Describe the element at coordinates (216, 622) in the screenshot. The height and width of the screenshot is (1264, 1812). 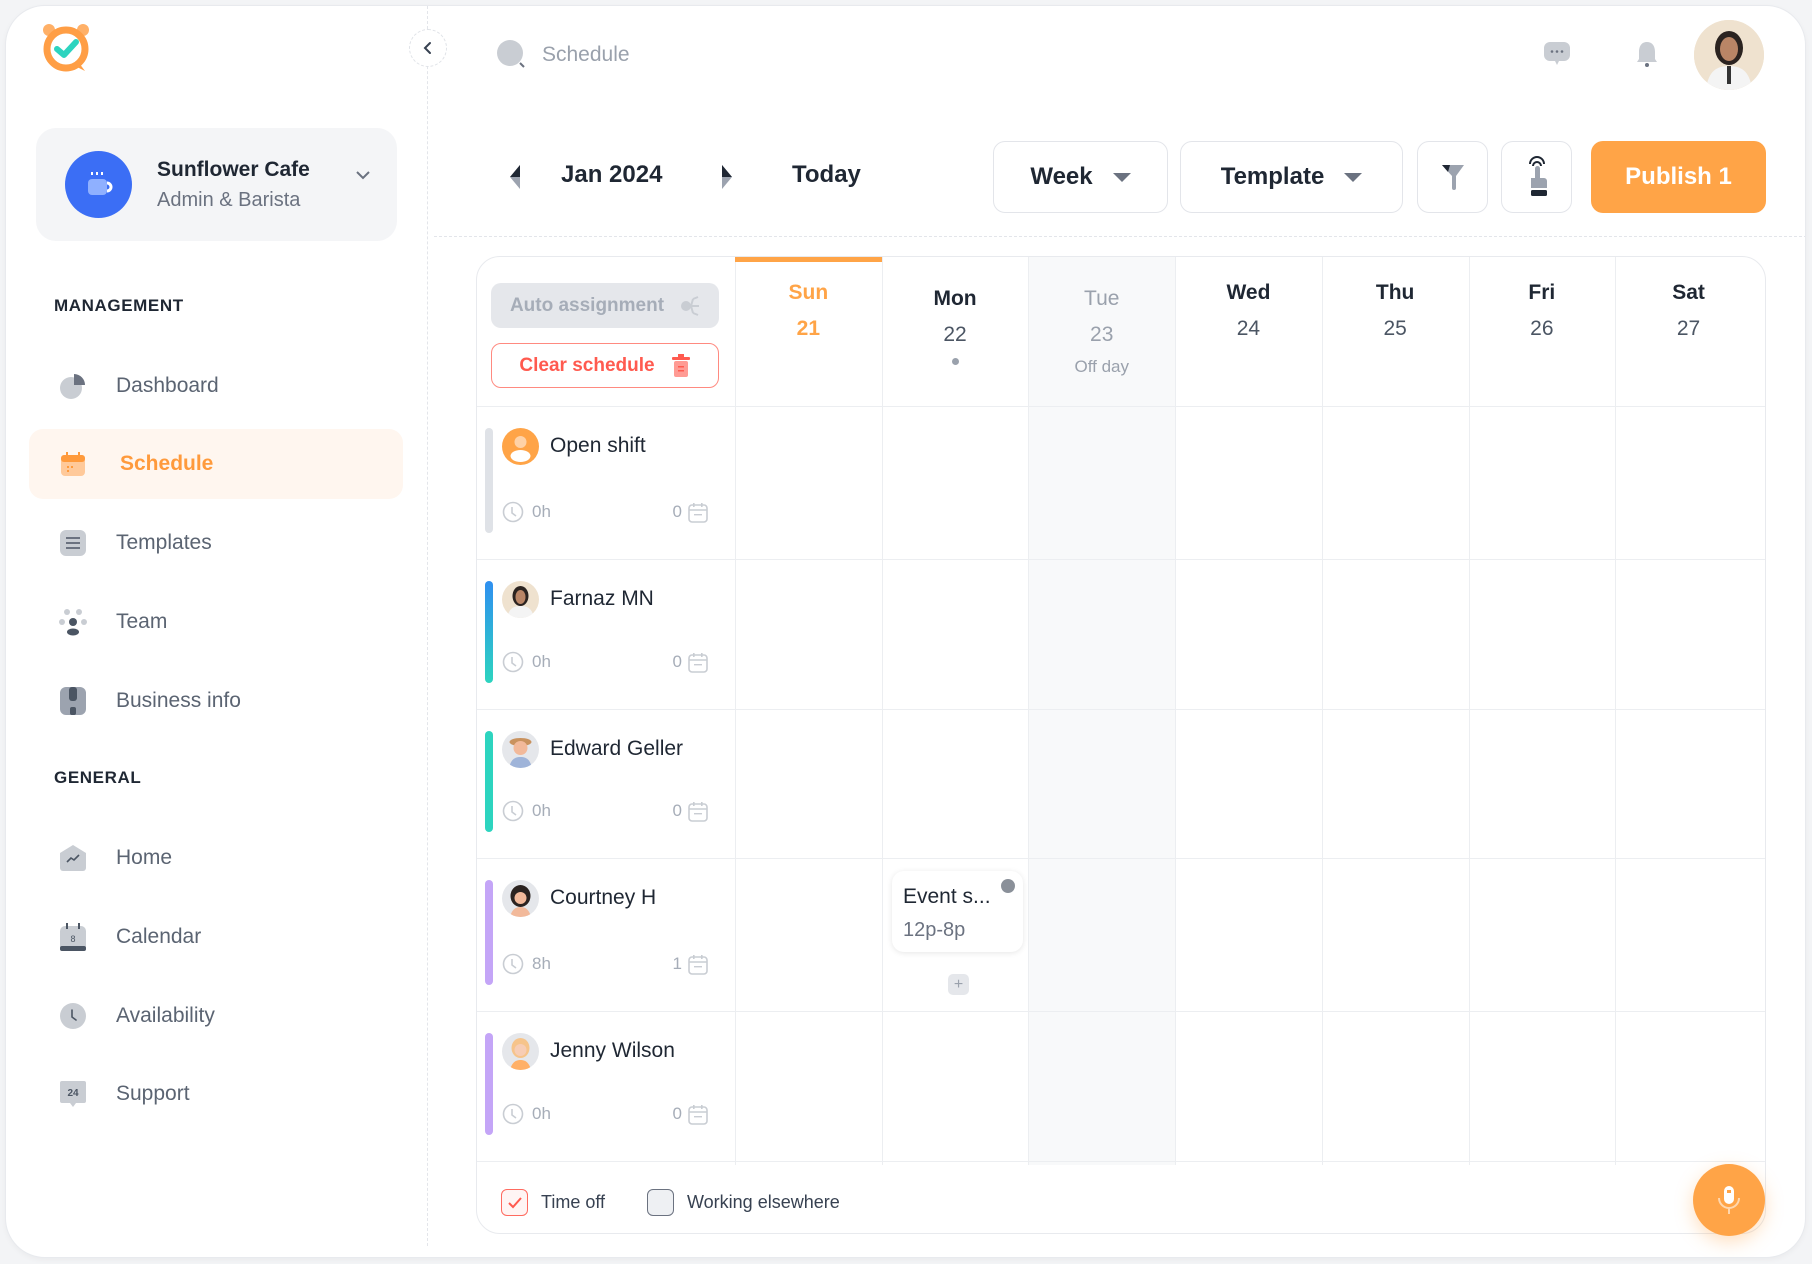
I see `sidebar-item-team: Team` at that location.